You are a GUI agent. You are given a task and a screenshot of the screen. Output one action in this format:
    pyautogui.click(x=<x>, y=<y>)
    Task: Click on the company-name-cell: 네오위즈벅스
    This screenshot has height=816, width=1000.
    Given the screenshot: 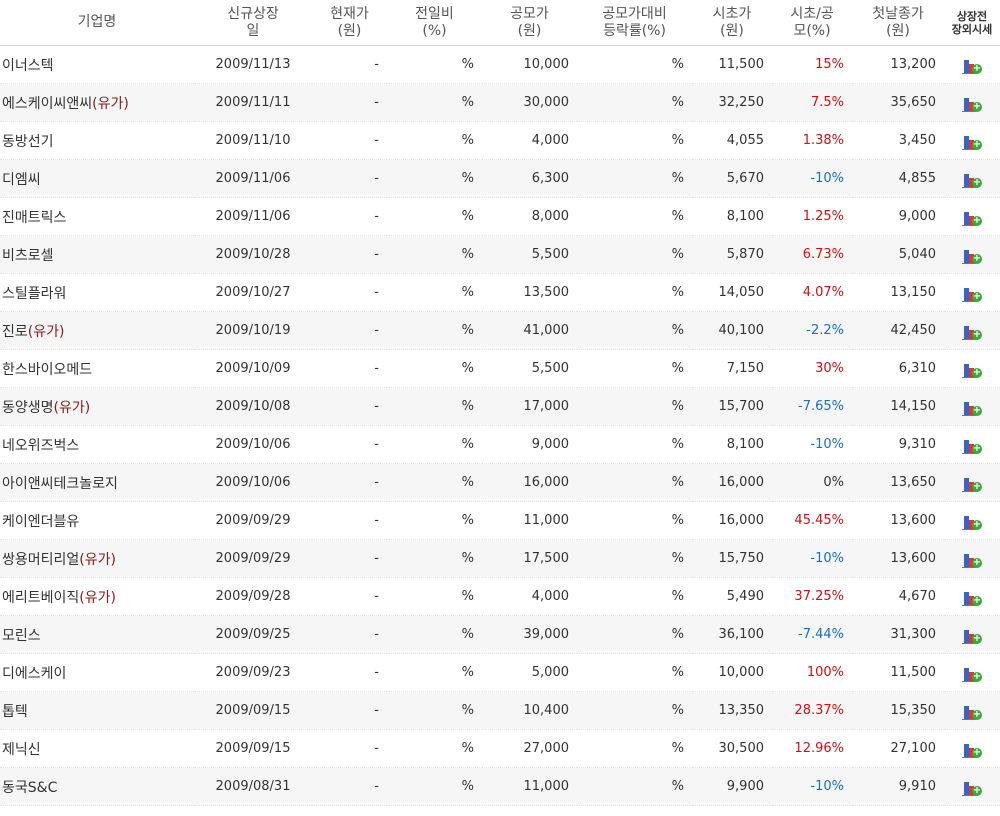 What is the action you would take?
    pyautogui.click(x=97, y=444)
    